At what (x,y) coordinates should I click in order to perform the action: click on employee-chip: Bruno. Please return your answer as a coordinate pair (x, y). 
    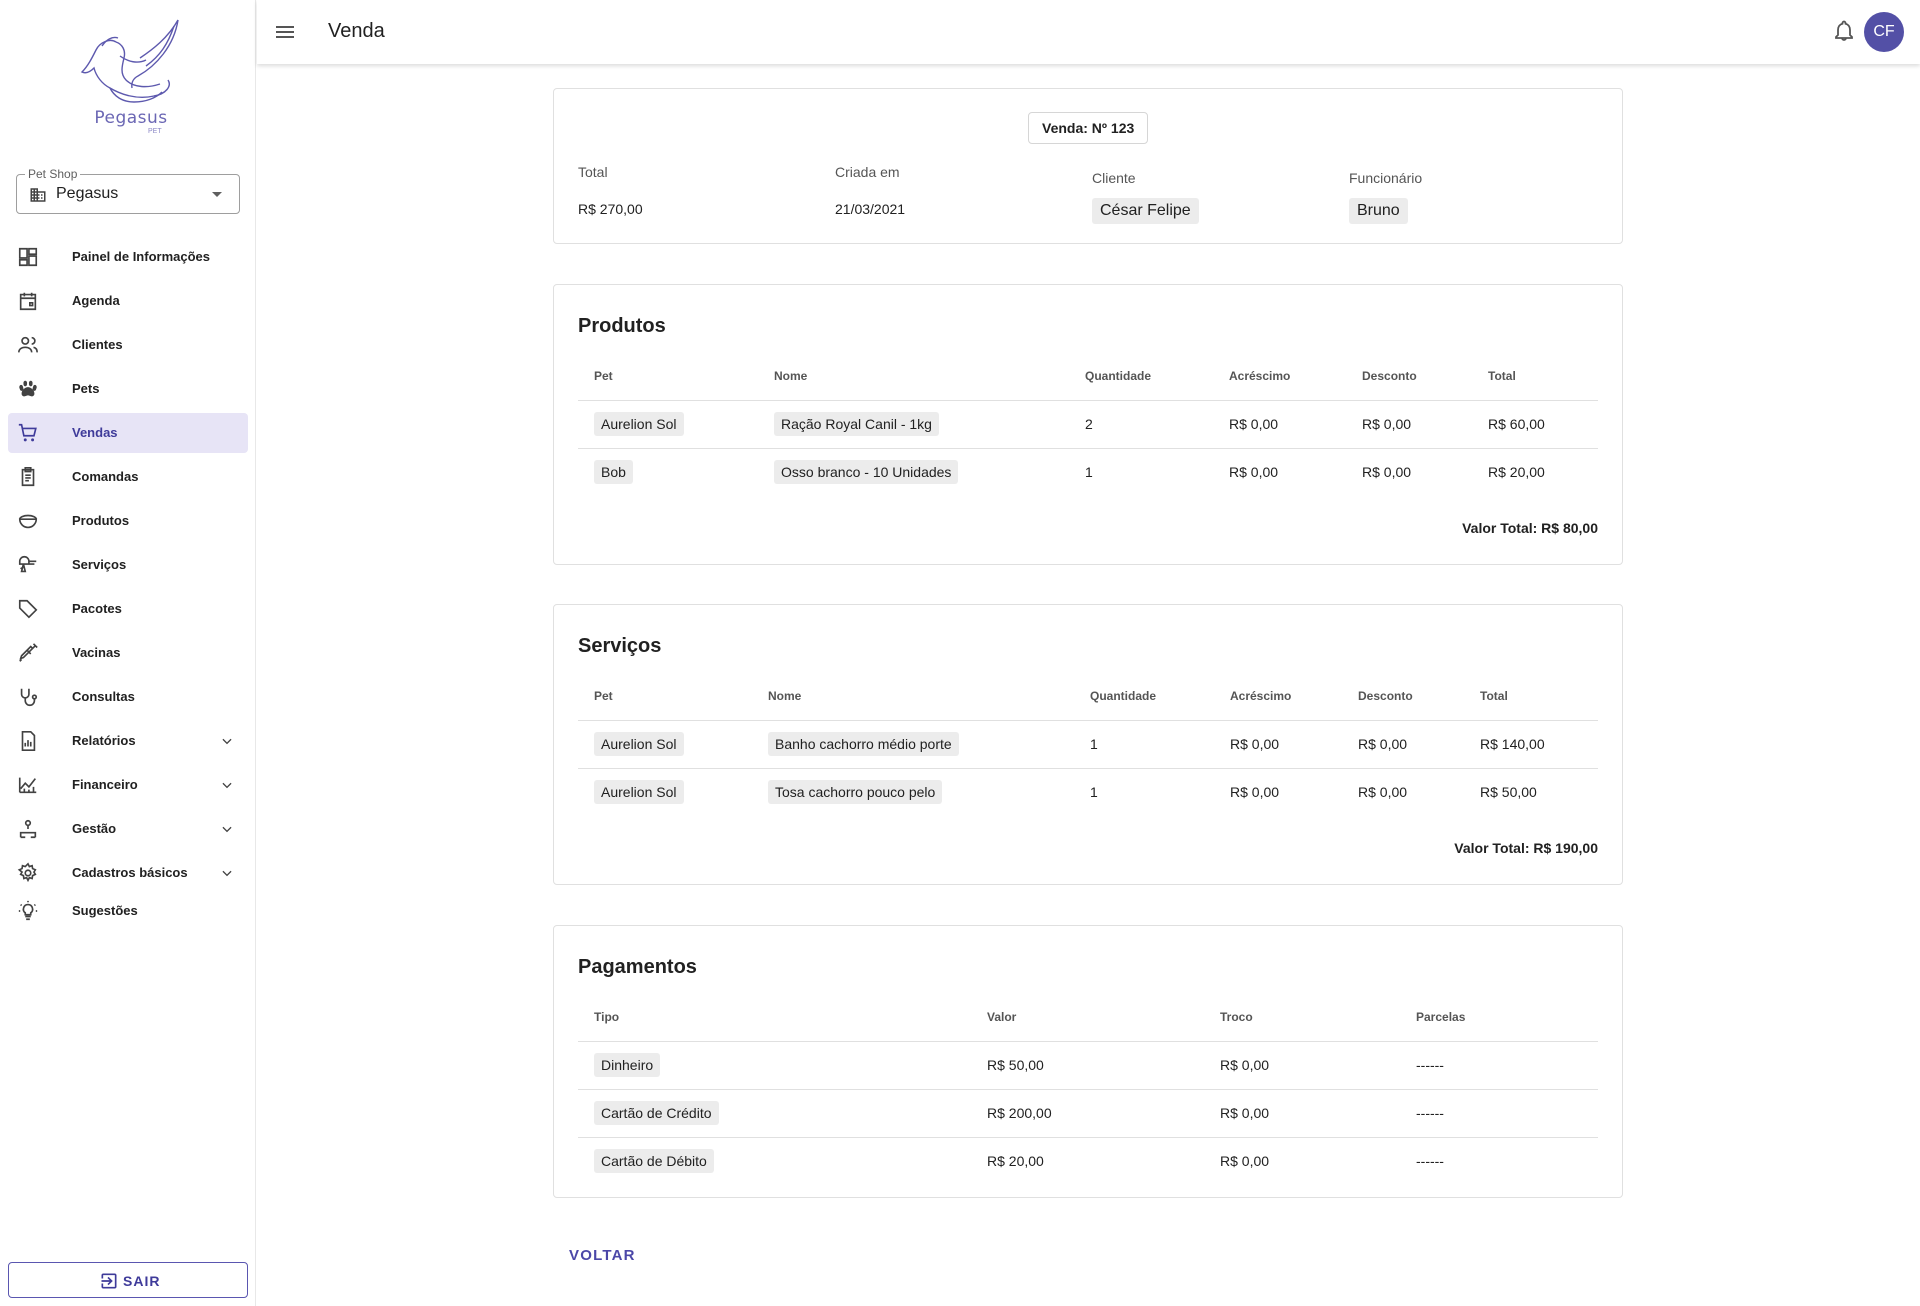
    Looking at the image, I should click on (1378, 211).